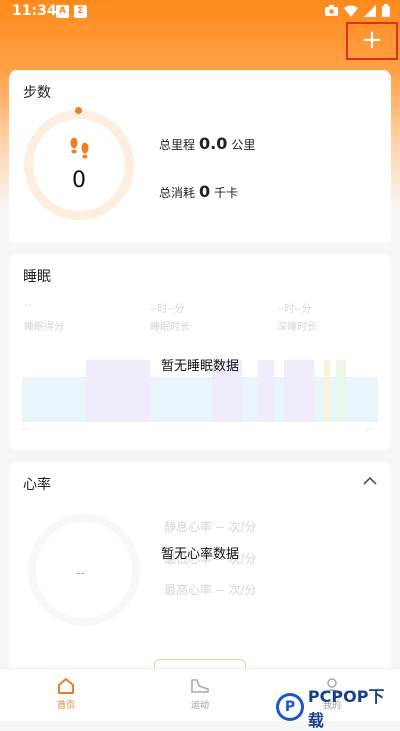  I want to click on status-bar: 11:34 A Σ, so click(200, 12).